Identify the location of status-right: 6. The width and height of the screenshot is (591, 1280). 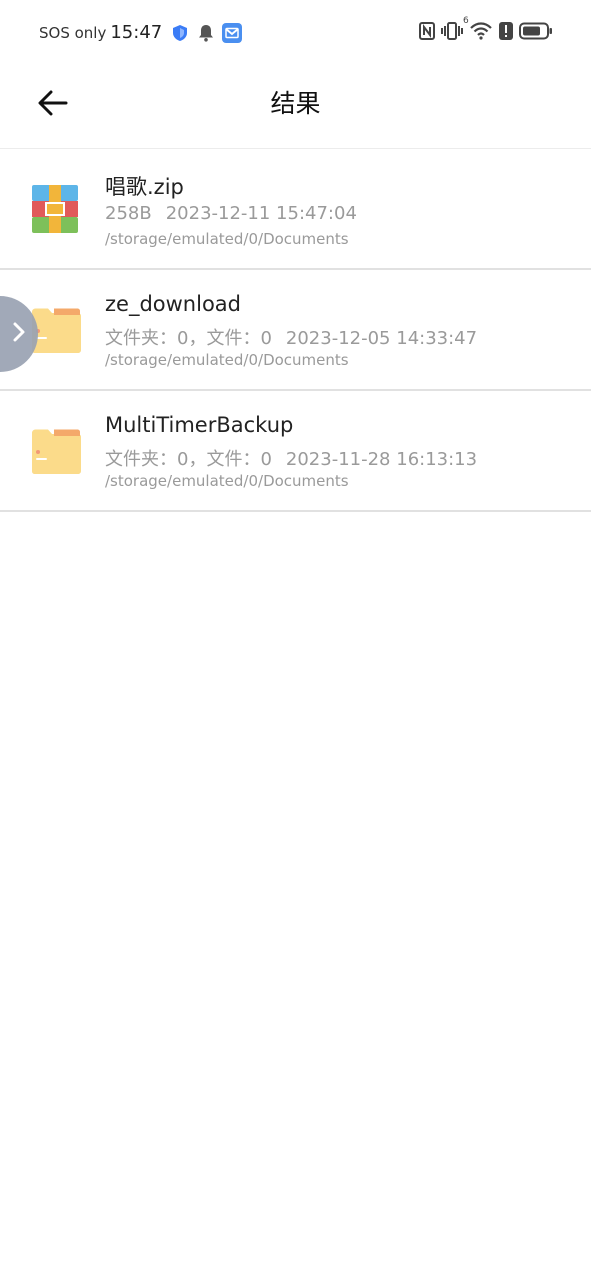
(486, 30).